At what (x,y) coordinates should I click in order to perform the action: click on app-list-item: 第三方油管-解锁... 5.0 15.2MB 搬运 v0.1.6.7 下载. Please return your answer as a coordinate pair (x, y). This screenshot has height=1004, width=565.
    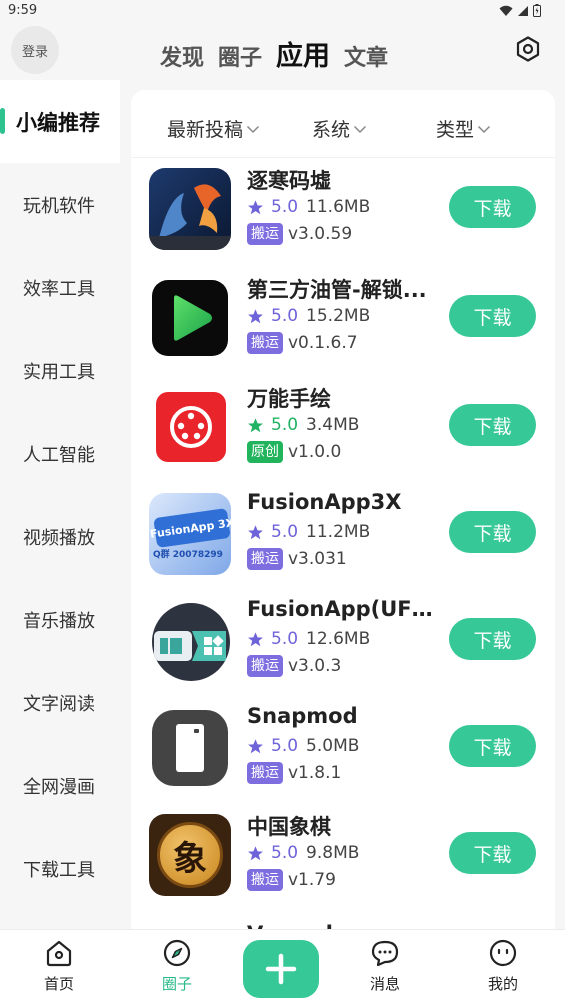
    Looking at the image, I should click on (343, 326).